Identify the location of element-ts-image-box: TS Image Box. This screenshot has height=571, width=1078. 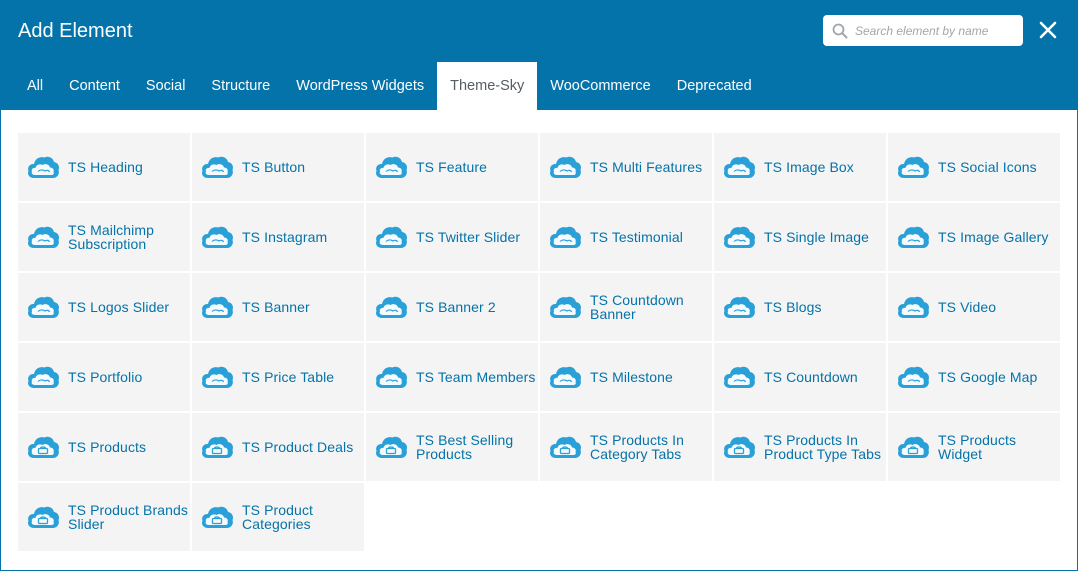
(800, 167).